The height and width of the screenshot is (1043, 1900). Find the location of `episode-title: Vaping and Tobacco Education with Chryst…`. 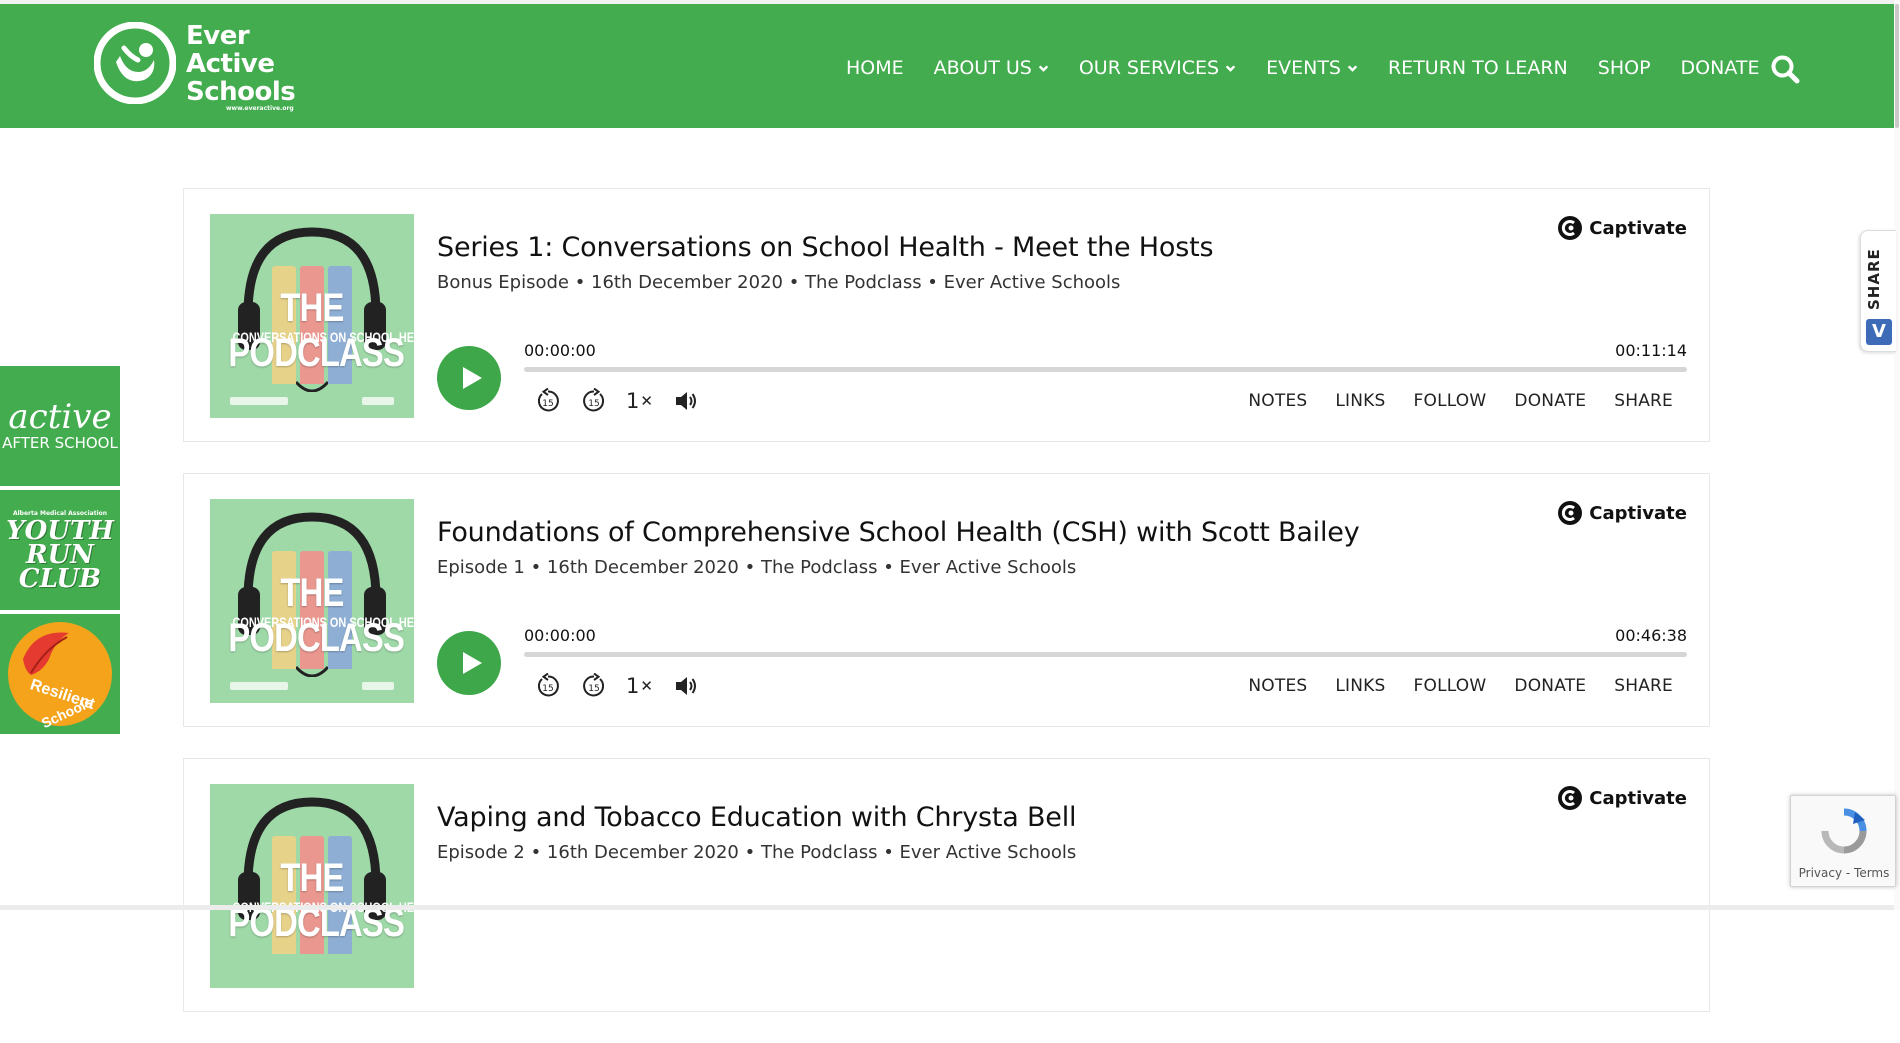

episode-title: Vaping and Tobacco Education with Chryst… is located at coordinates (757, 817).